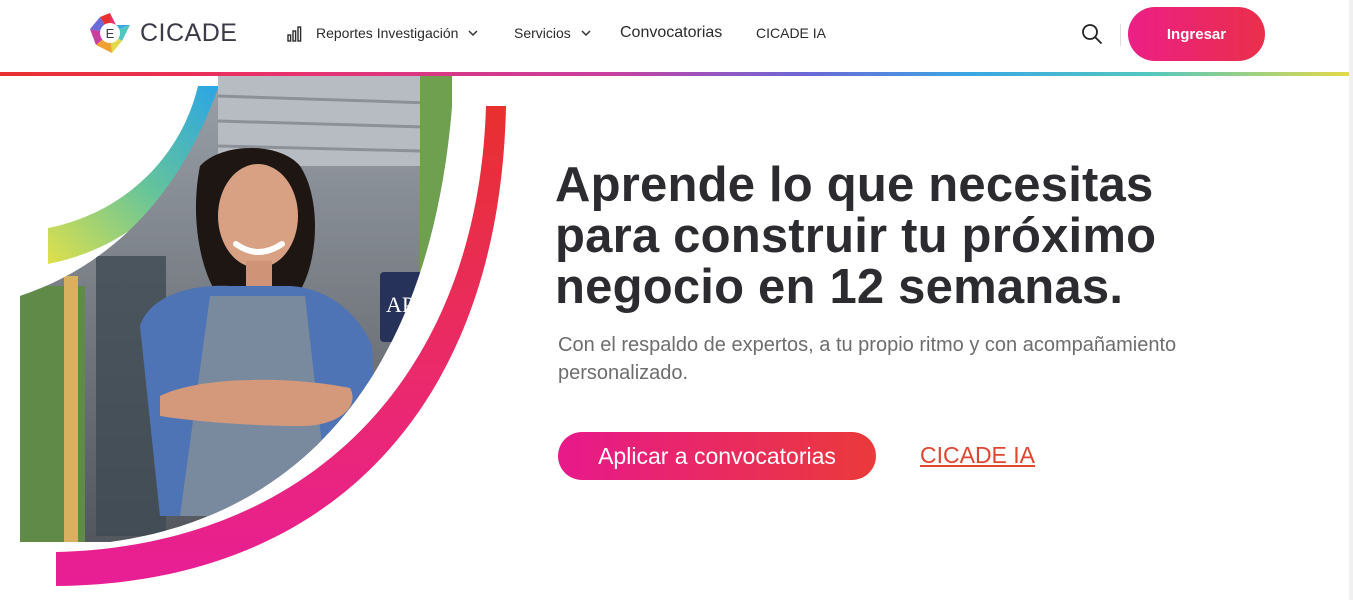  I want to click on nav-convocatorias: Convocatorias, so click(671, 33).